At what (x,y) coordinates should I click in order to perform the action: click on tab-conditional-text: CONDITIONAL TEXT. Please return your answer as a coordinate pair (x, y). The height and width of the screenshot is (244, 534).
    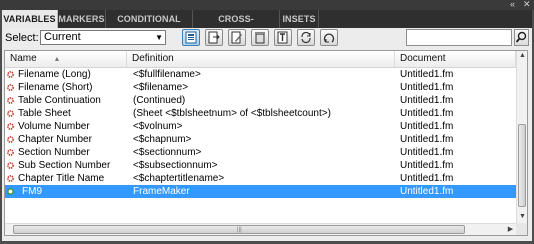
    Looking at the image, I should click on (149, 26).